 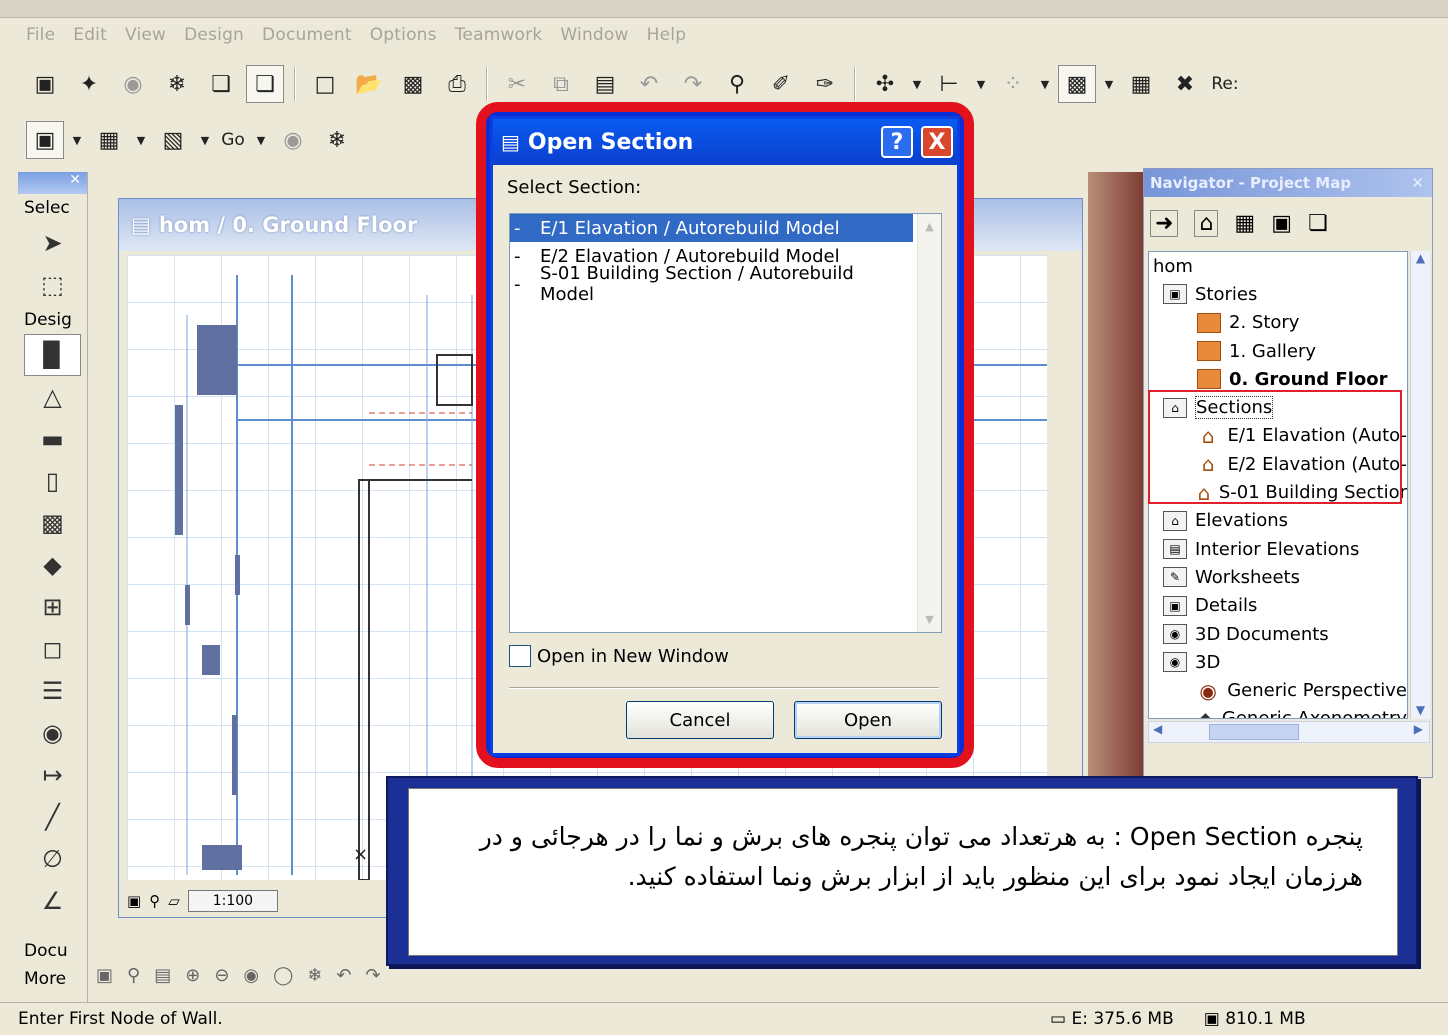 What do you see at coordinates (929, 423) in the screenshot?
I see `listbox-scrollbar: ▲ ▼` at bounding box center [929, 423].